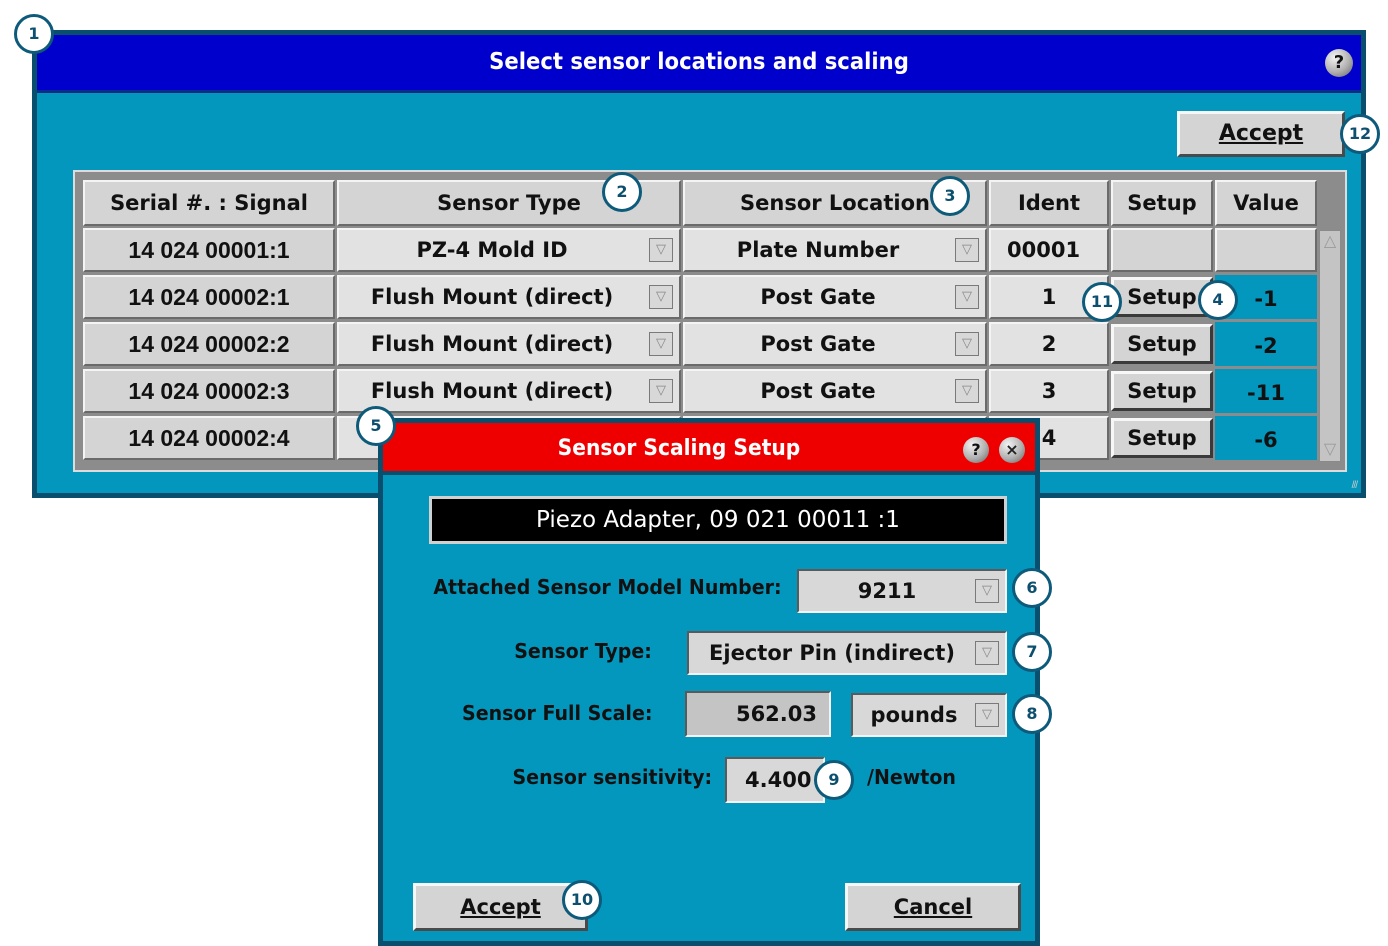 Image resolution: width=1388 pixels, height=946 pixels. I want to click on value-cell: -6, so click(1266, 438).